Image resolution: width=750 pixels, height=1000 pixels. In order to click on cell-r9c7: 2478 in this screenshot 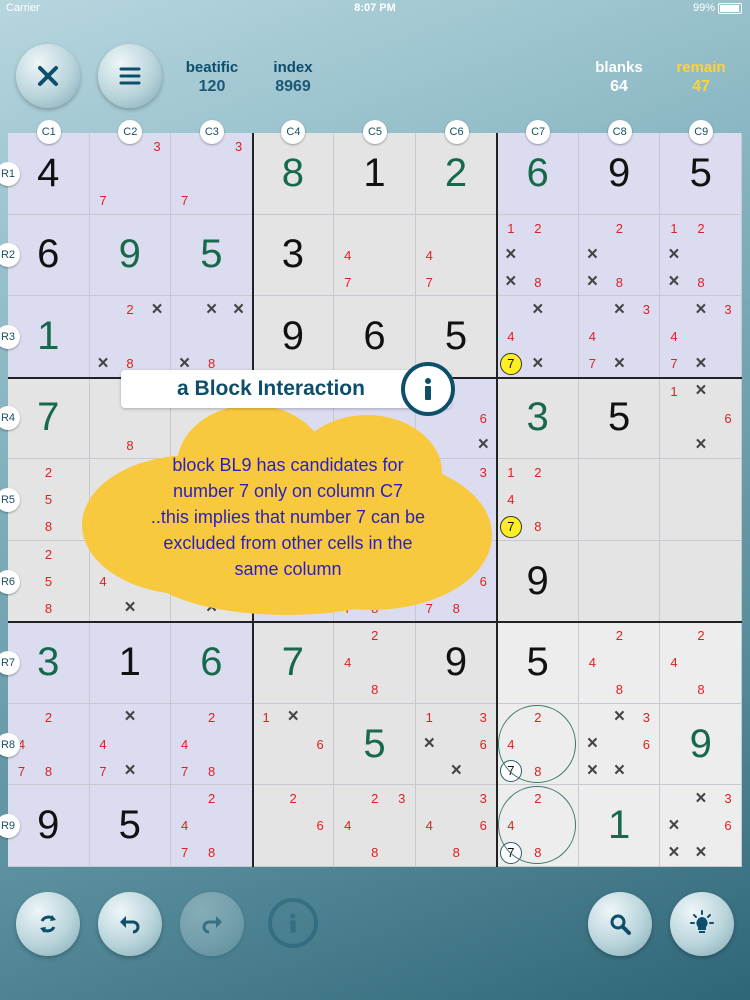, I will do `click(538, 826)`.